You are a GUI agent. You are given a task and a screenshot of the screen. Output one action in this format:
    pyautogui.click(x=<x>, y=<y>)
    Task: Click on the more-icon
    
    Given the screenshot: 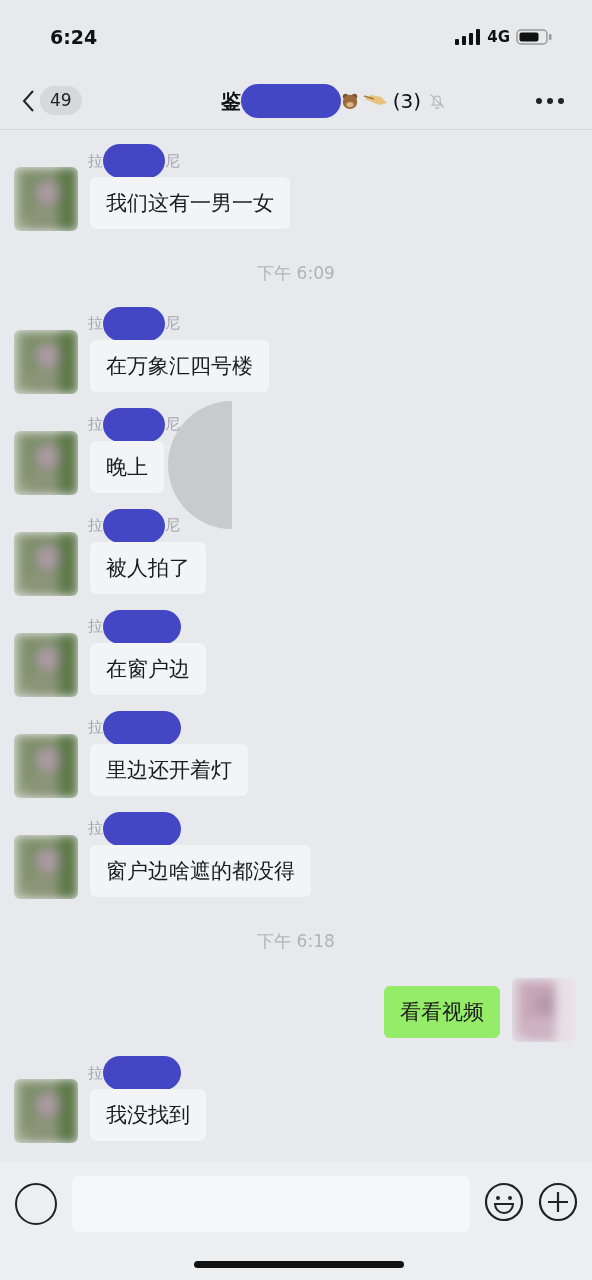 What is the action you would take?
    pyautogui.click(x=550, y=100)
    